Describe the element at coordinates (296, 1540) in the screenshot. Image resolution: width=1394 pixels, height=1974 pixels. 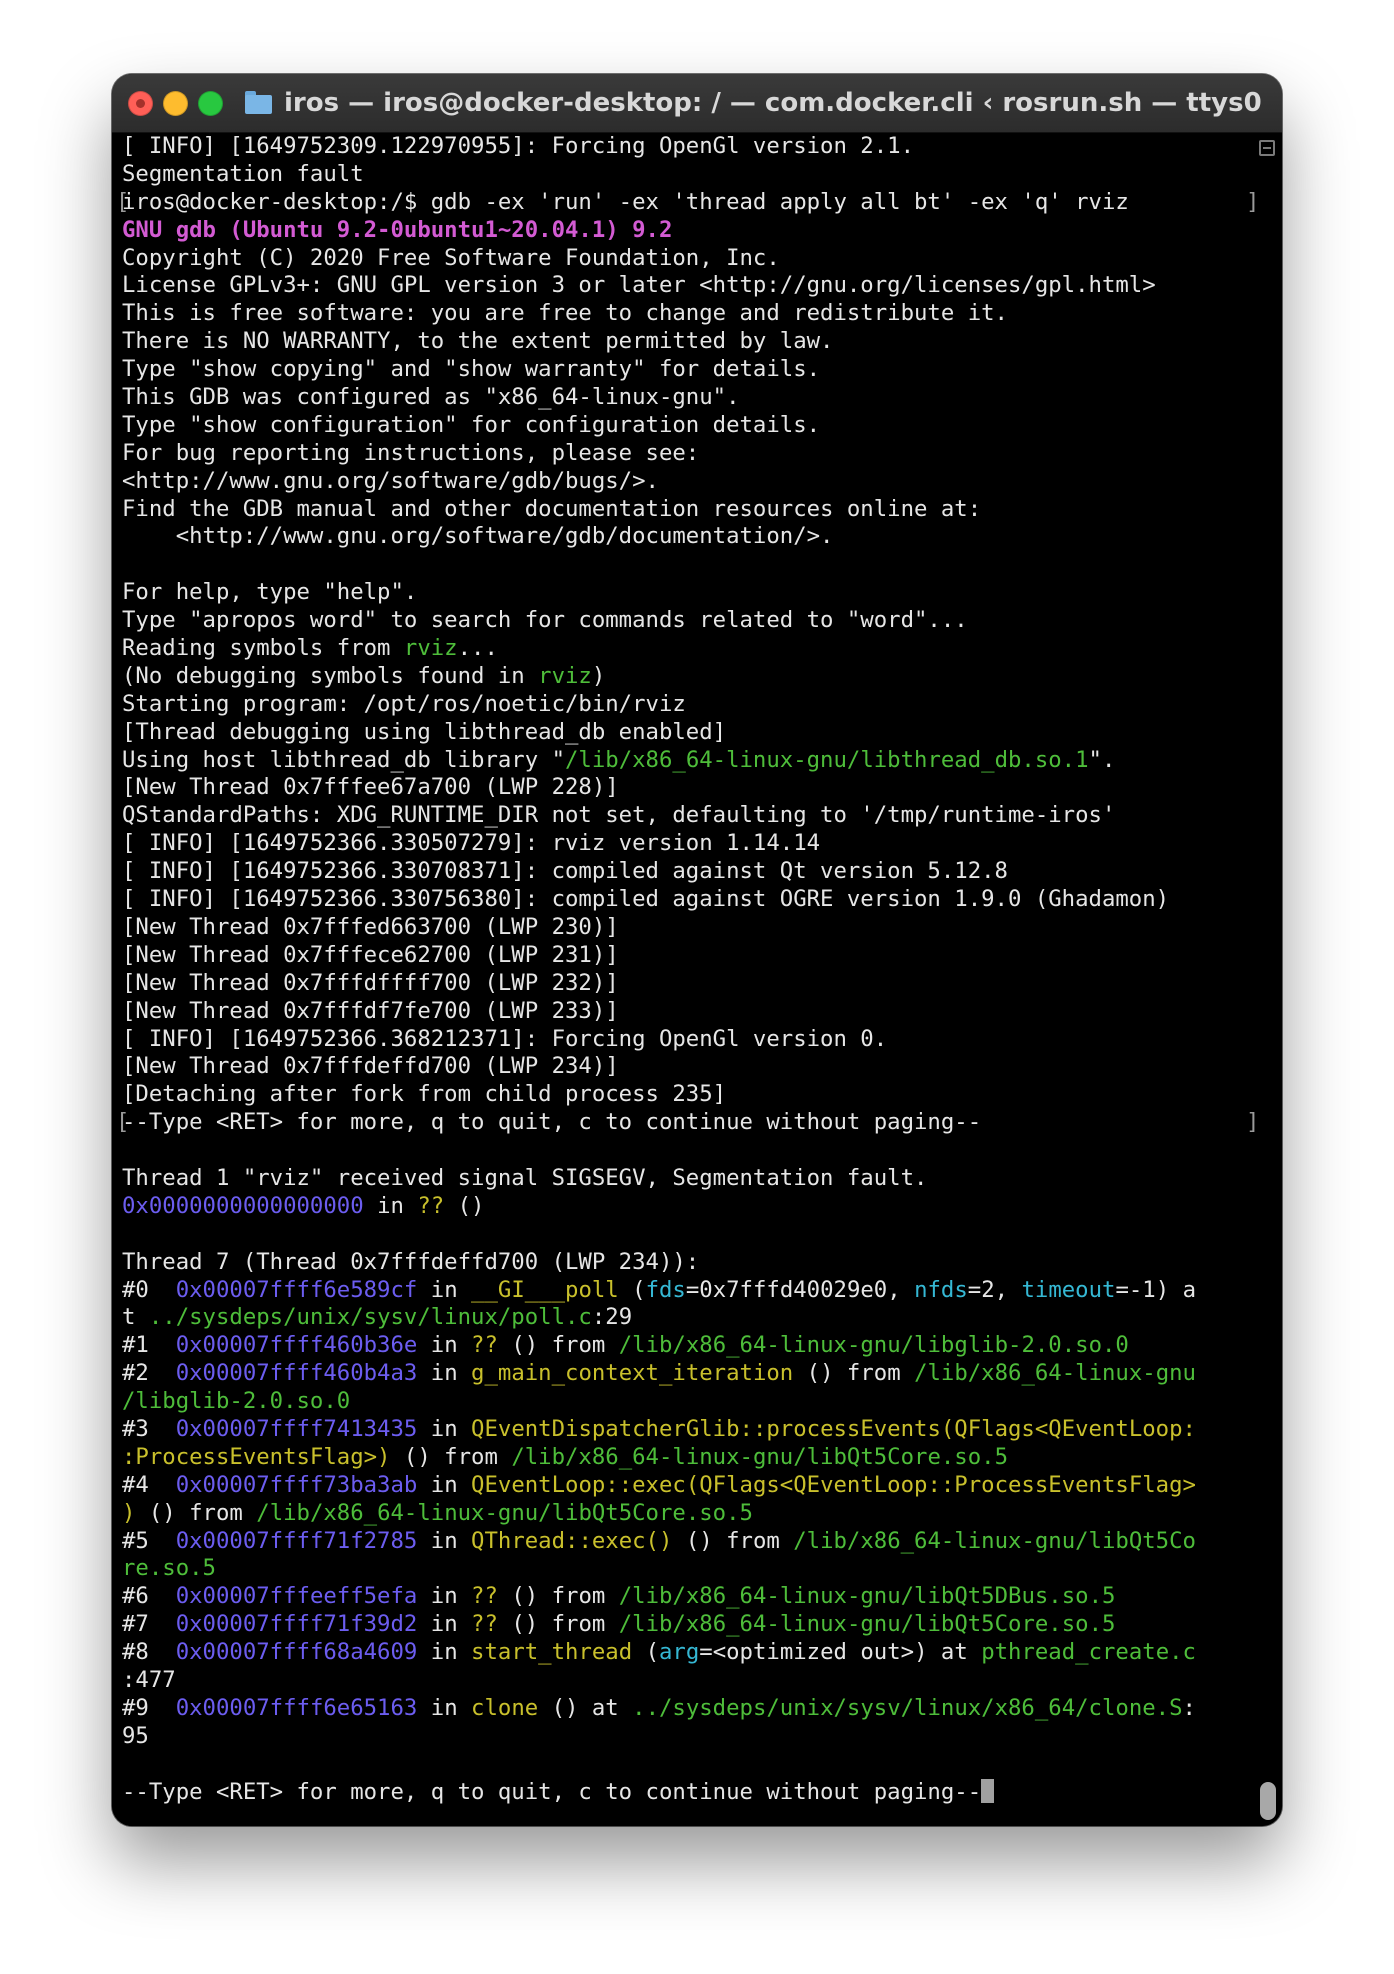
I see `text-segment: 0x00007ffff71f2785` at that location.